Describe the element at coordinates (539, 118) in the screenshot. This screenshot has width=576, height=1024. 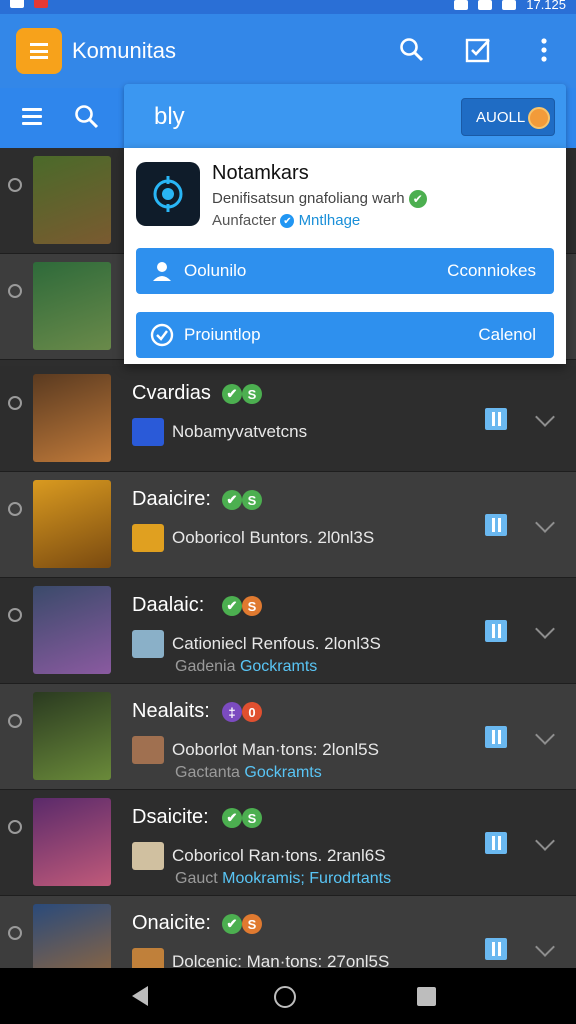
I see `coin-icon` at that location.